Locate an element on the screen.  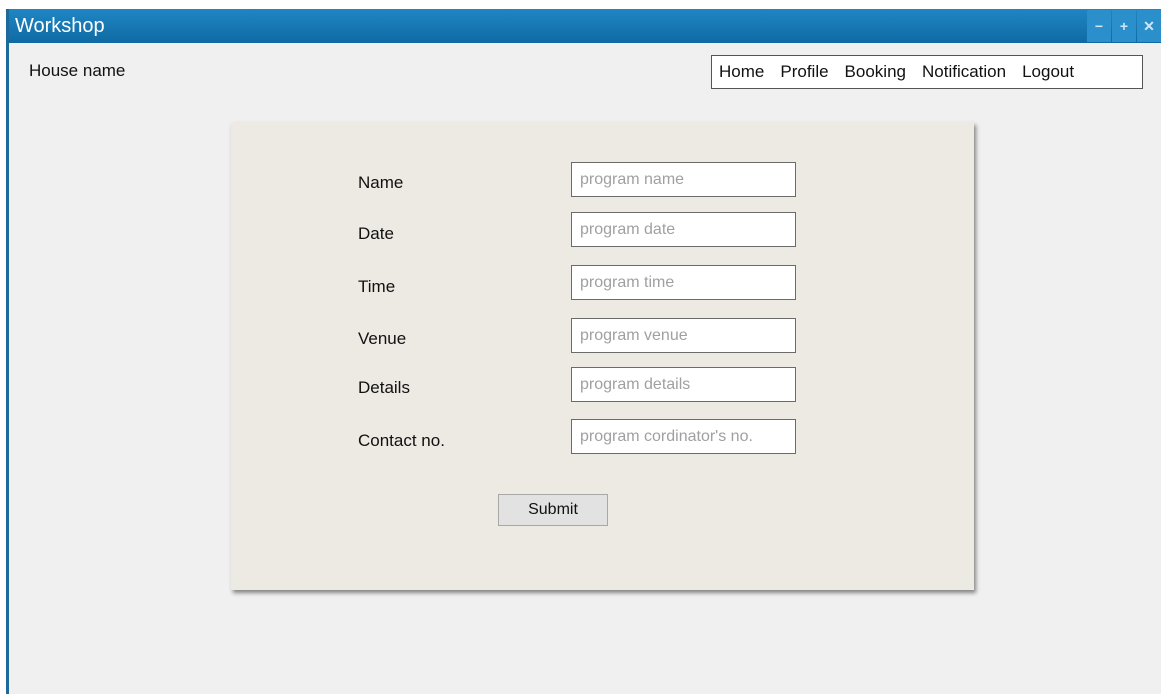
contact-input is located at coordinates (683, 436).